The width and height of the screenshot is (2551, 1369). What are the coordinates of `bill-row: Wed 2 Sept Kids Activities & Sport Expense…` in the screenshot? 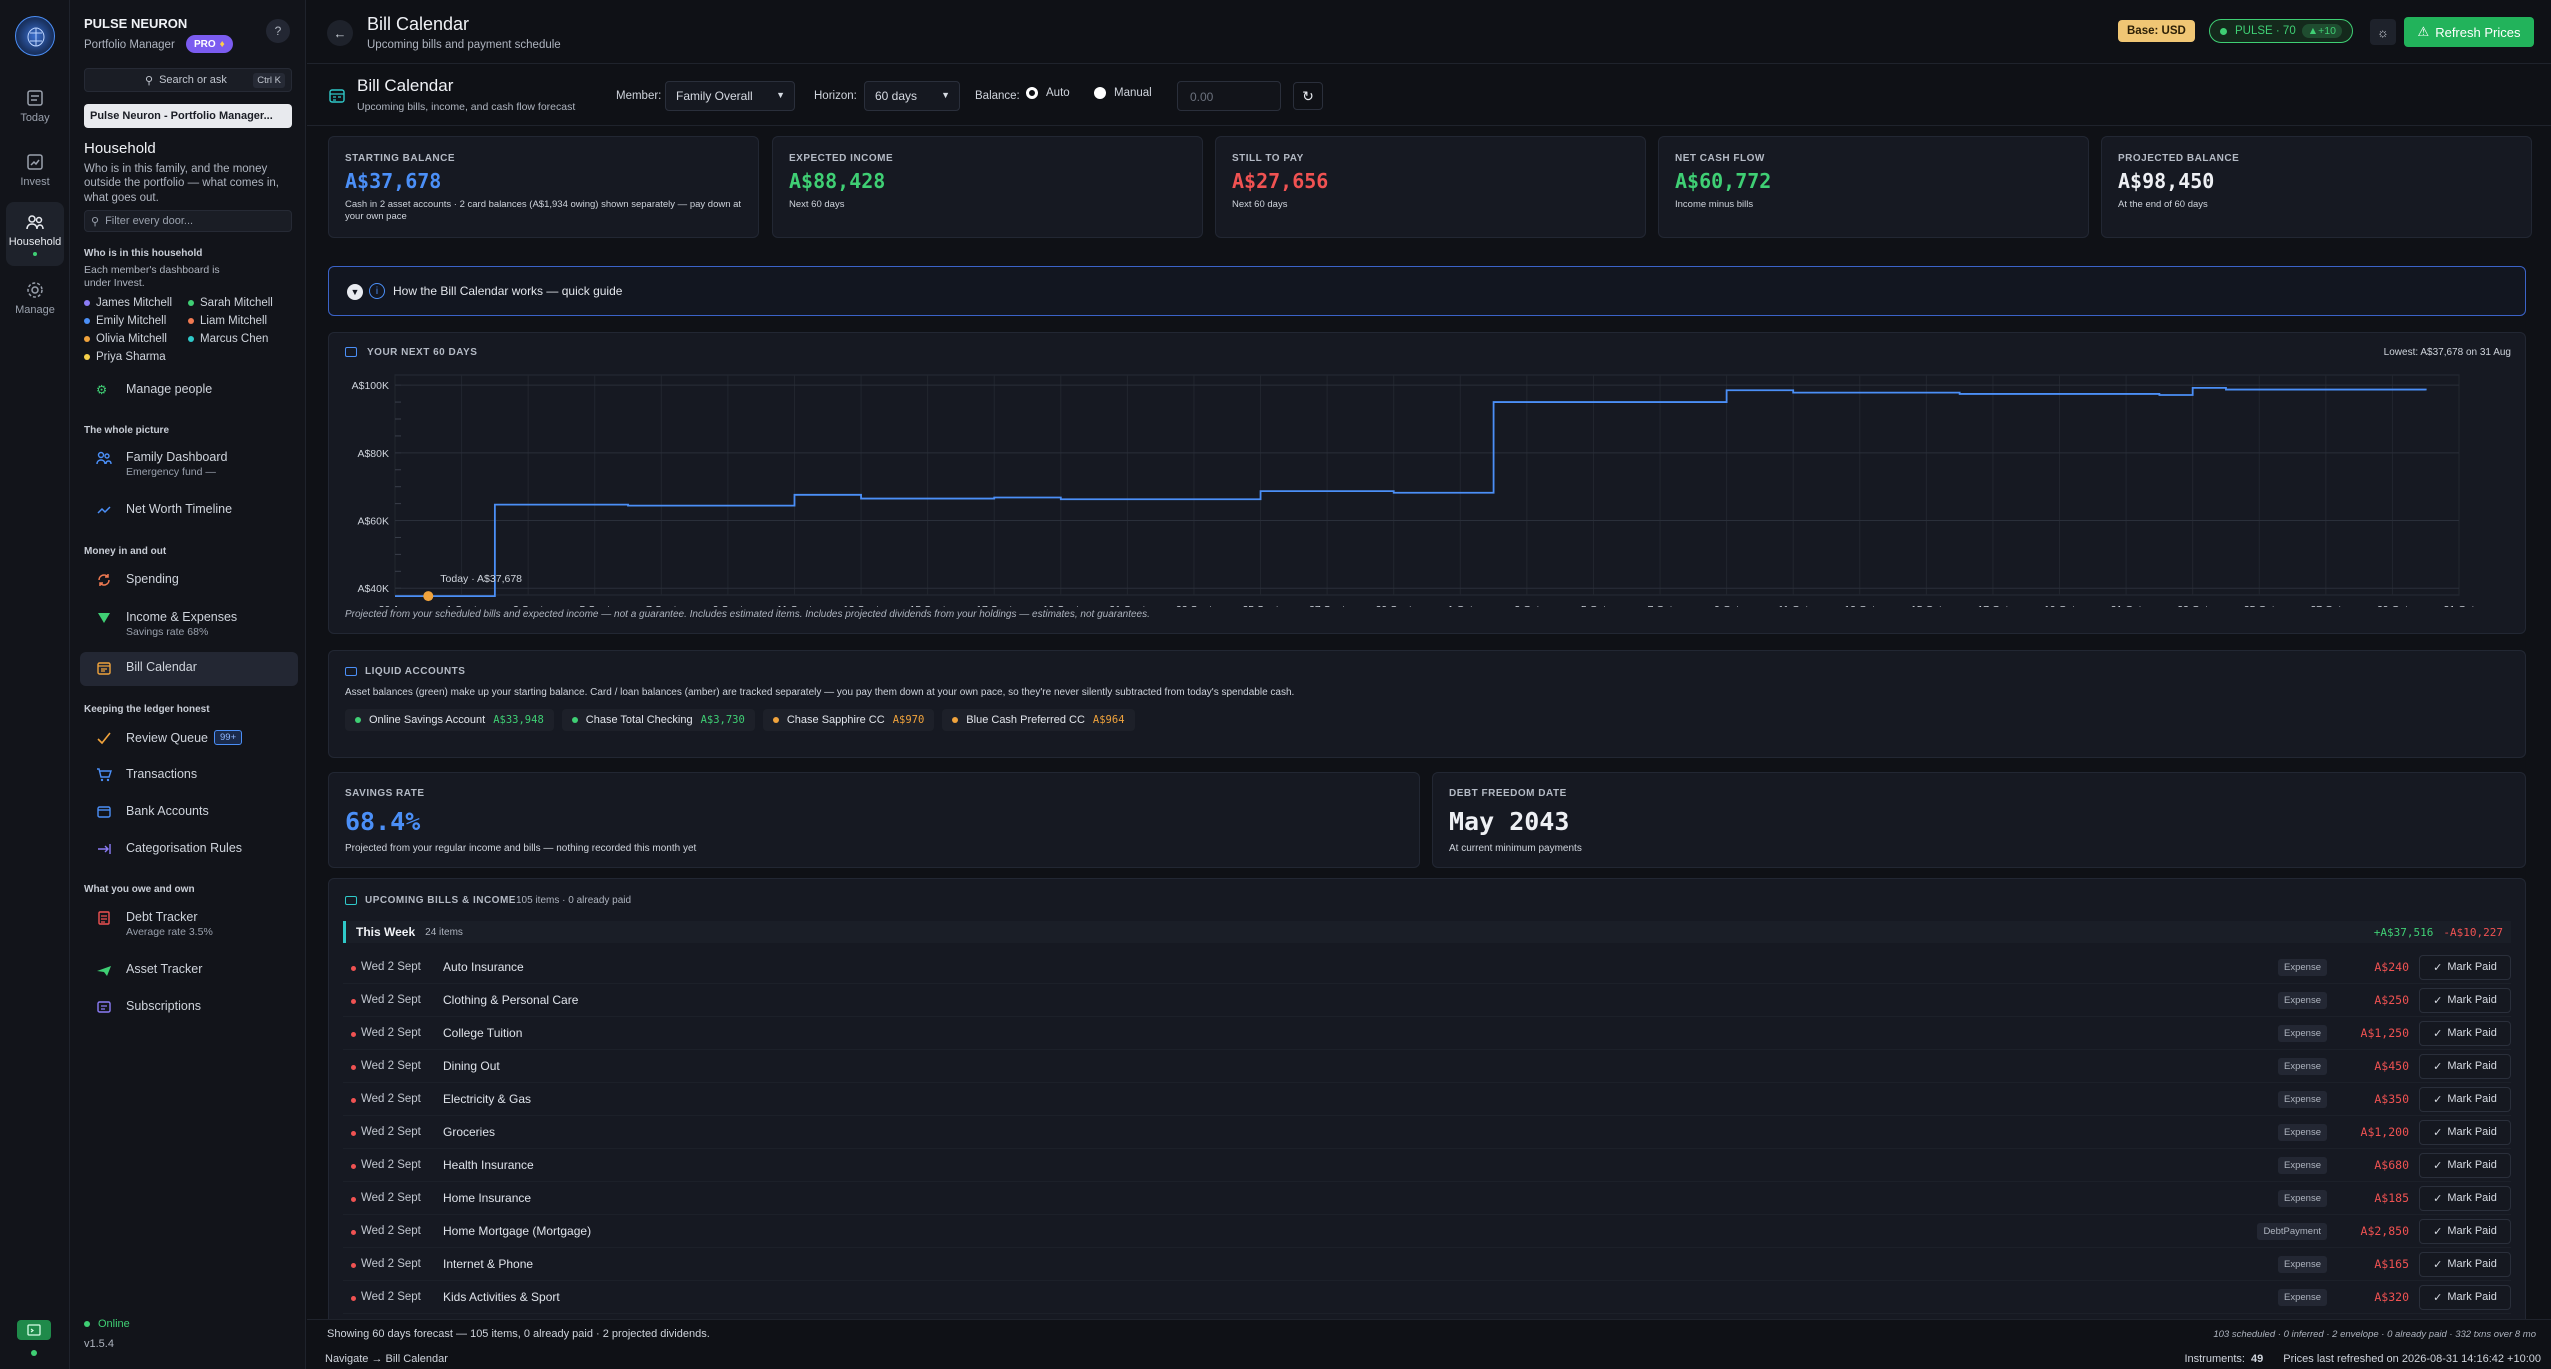 It's located at (1427, 1297).